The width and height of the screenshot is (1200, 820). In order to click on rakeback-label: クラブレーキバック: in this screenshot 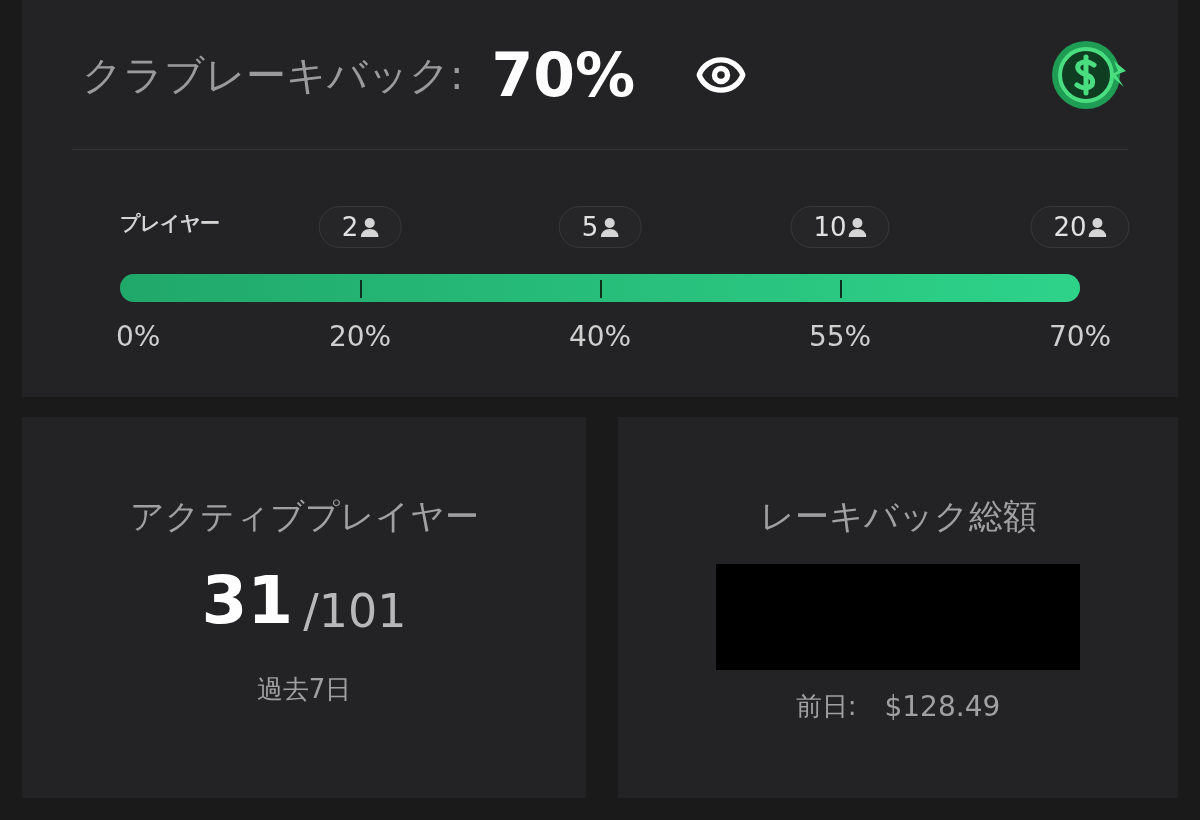, I will do `click(273, 75)`.